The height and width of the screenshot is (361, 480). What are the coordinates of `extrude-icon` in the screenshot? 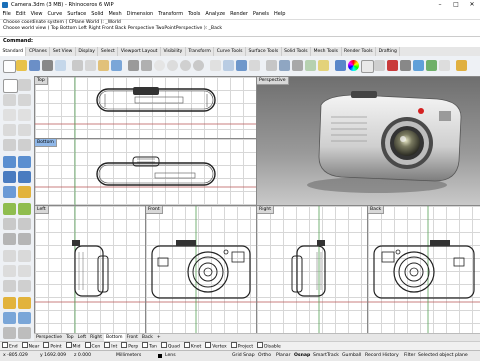 It's located at (24, 162).